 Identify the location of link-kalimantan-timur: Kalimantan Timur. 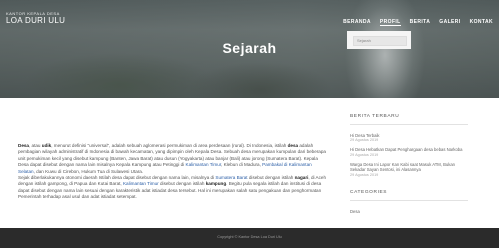
(204, 164).